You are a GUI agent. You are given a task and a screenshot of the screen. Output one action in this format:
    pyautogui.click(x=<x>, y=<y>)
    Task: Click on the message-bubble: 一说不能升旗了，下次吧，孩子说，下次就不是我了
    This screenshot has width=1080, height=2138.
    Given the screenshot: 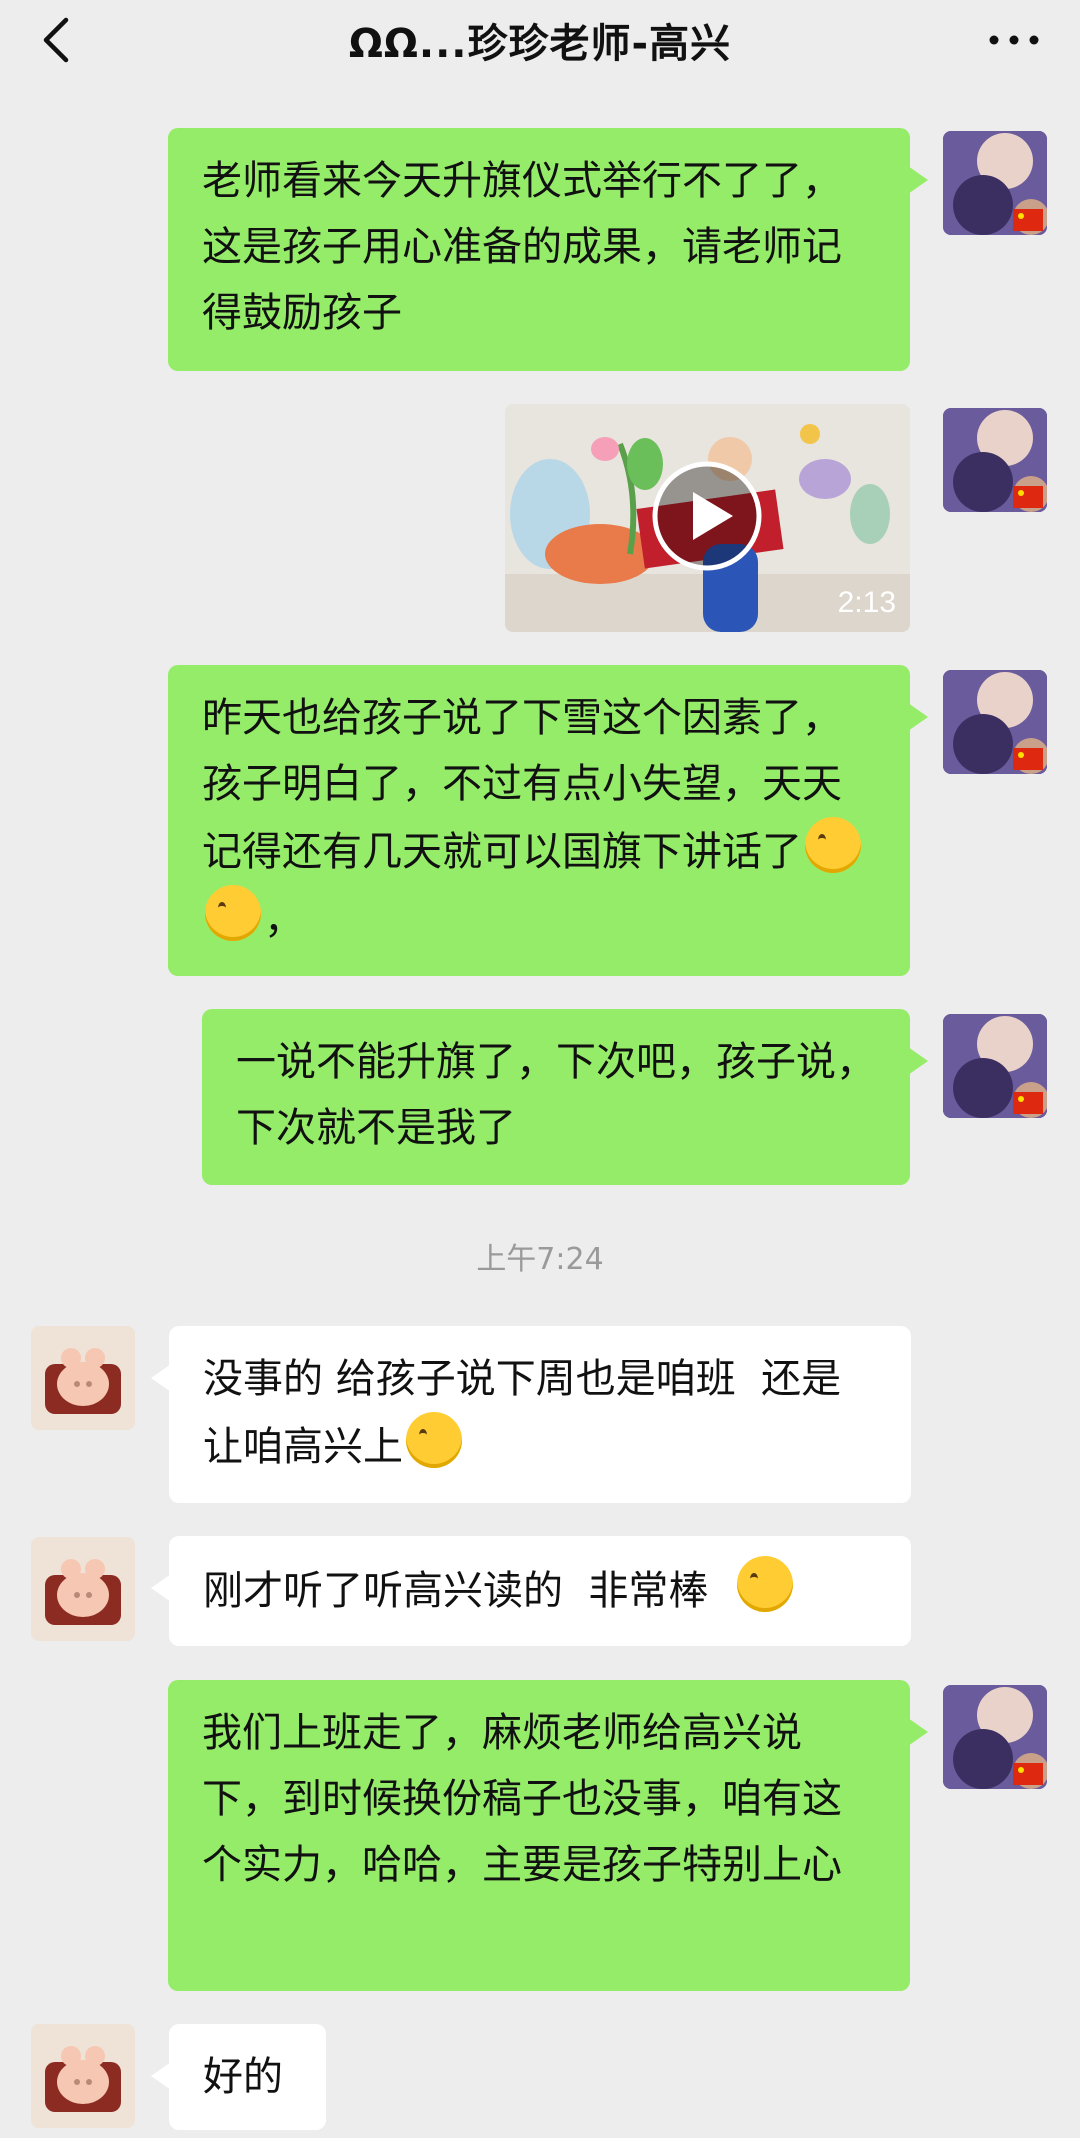 What is the action you would take?
    pyautogui.click(x=565, y=1097)
    